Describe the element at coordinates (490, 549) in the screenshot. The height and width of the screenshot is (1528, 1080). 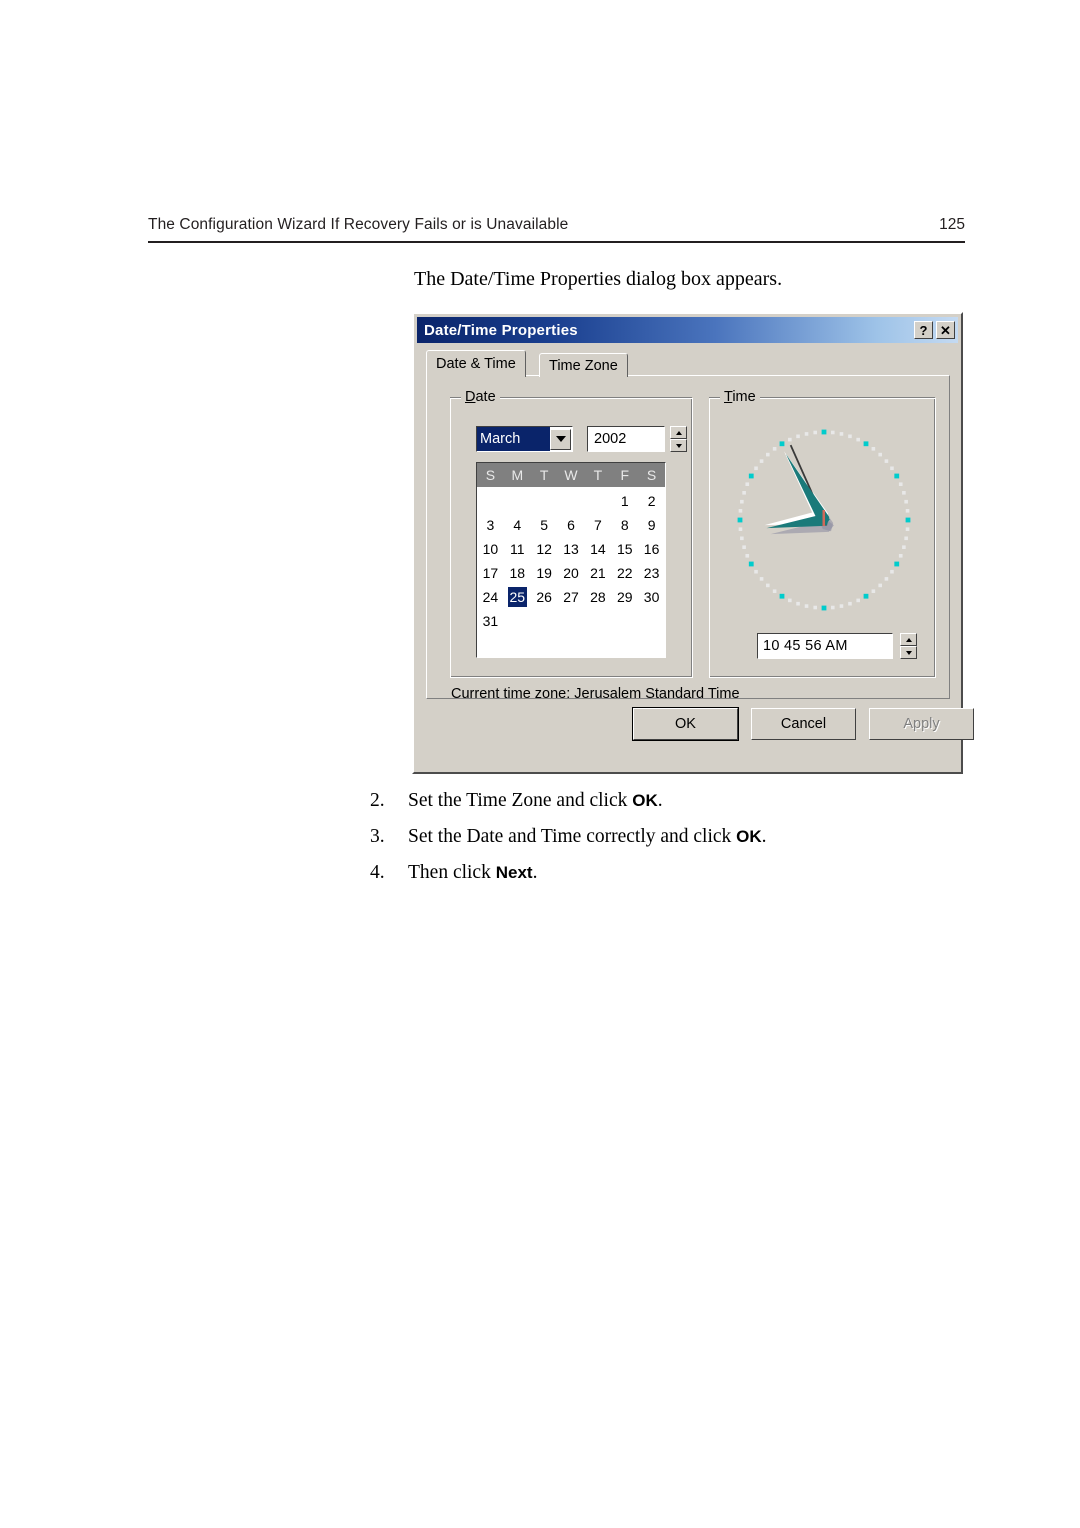
I see `calendar-day-cell: 10` at that location.